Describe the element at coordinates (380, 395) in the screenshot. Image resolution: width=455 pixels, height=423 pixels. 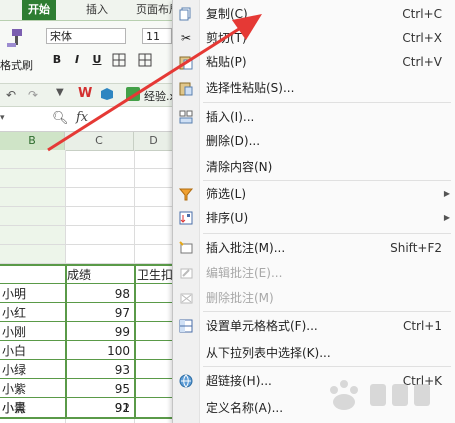
I see `watermark-logo-icon` at that location.